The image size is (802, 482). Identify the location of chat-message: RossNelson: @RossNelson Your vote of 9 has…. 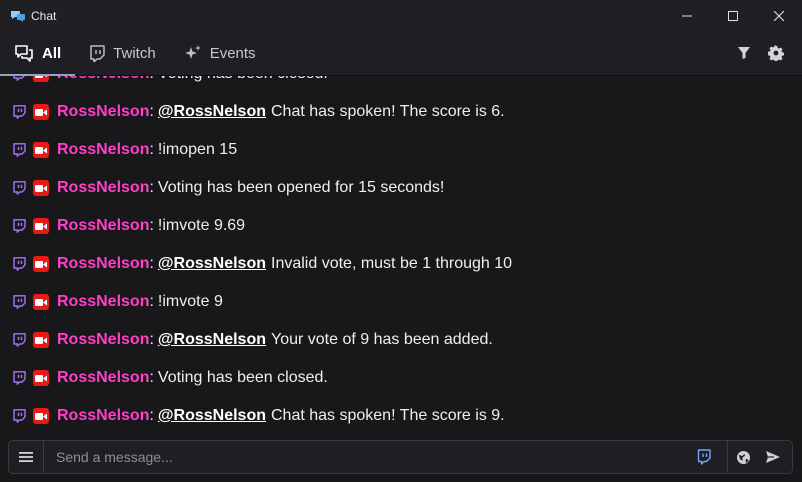
(401, 340).